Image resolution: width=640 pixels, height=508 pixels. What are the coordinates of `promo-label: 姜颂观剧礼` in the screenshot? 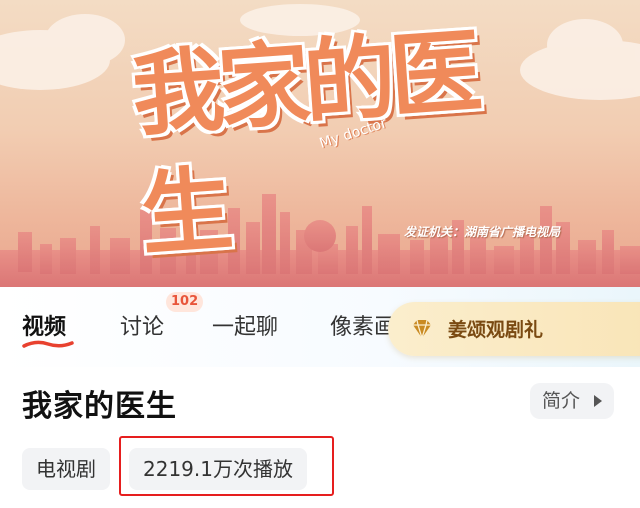 It's located at (496, 330).